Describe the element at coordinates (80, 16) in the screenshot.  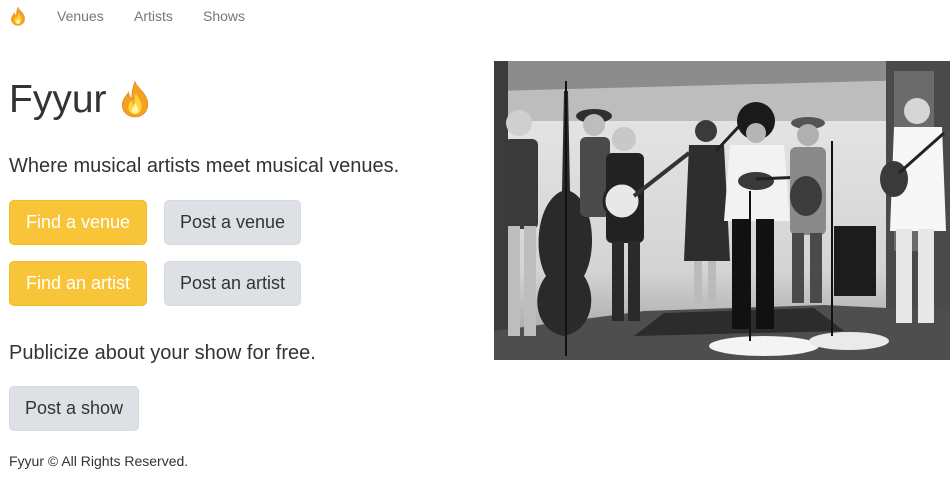
I see `nav-link-venues: Venues` at that location.